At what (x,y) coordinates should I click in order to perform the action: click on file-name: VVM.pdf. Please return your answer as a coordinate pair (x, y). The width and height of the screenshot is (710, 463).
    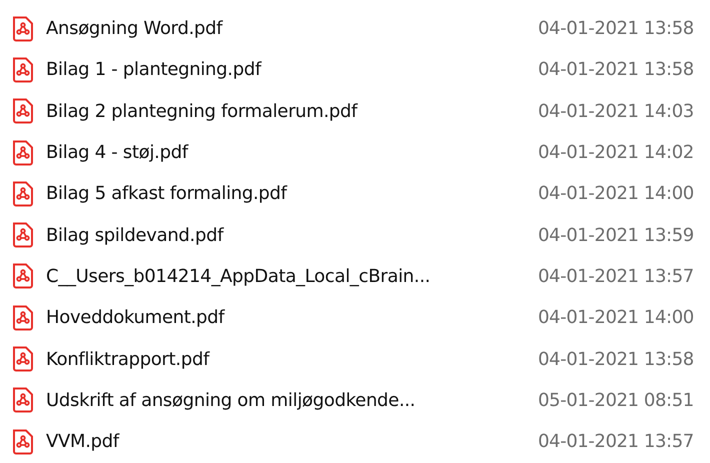
    Looking at the image, I should click on (284, 441).